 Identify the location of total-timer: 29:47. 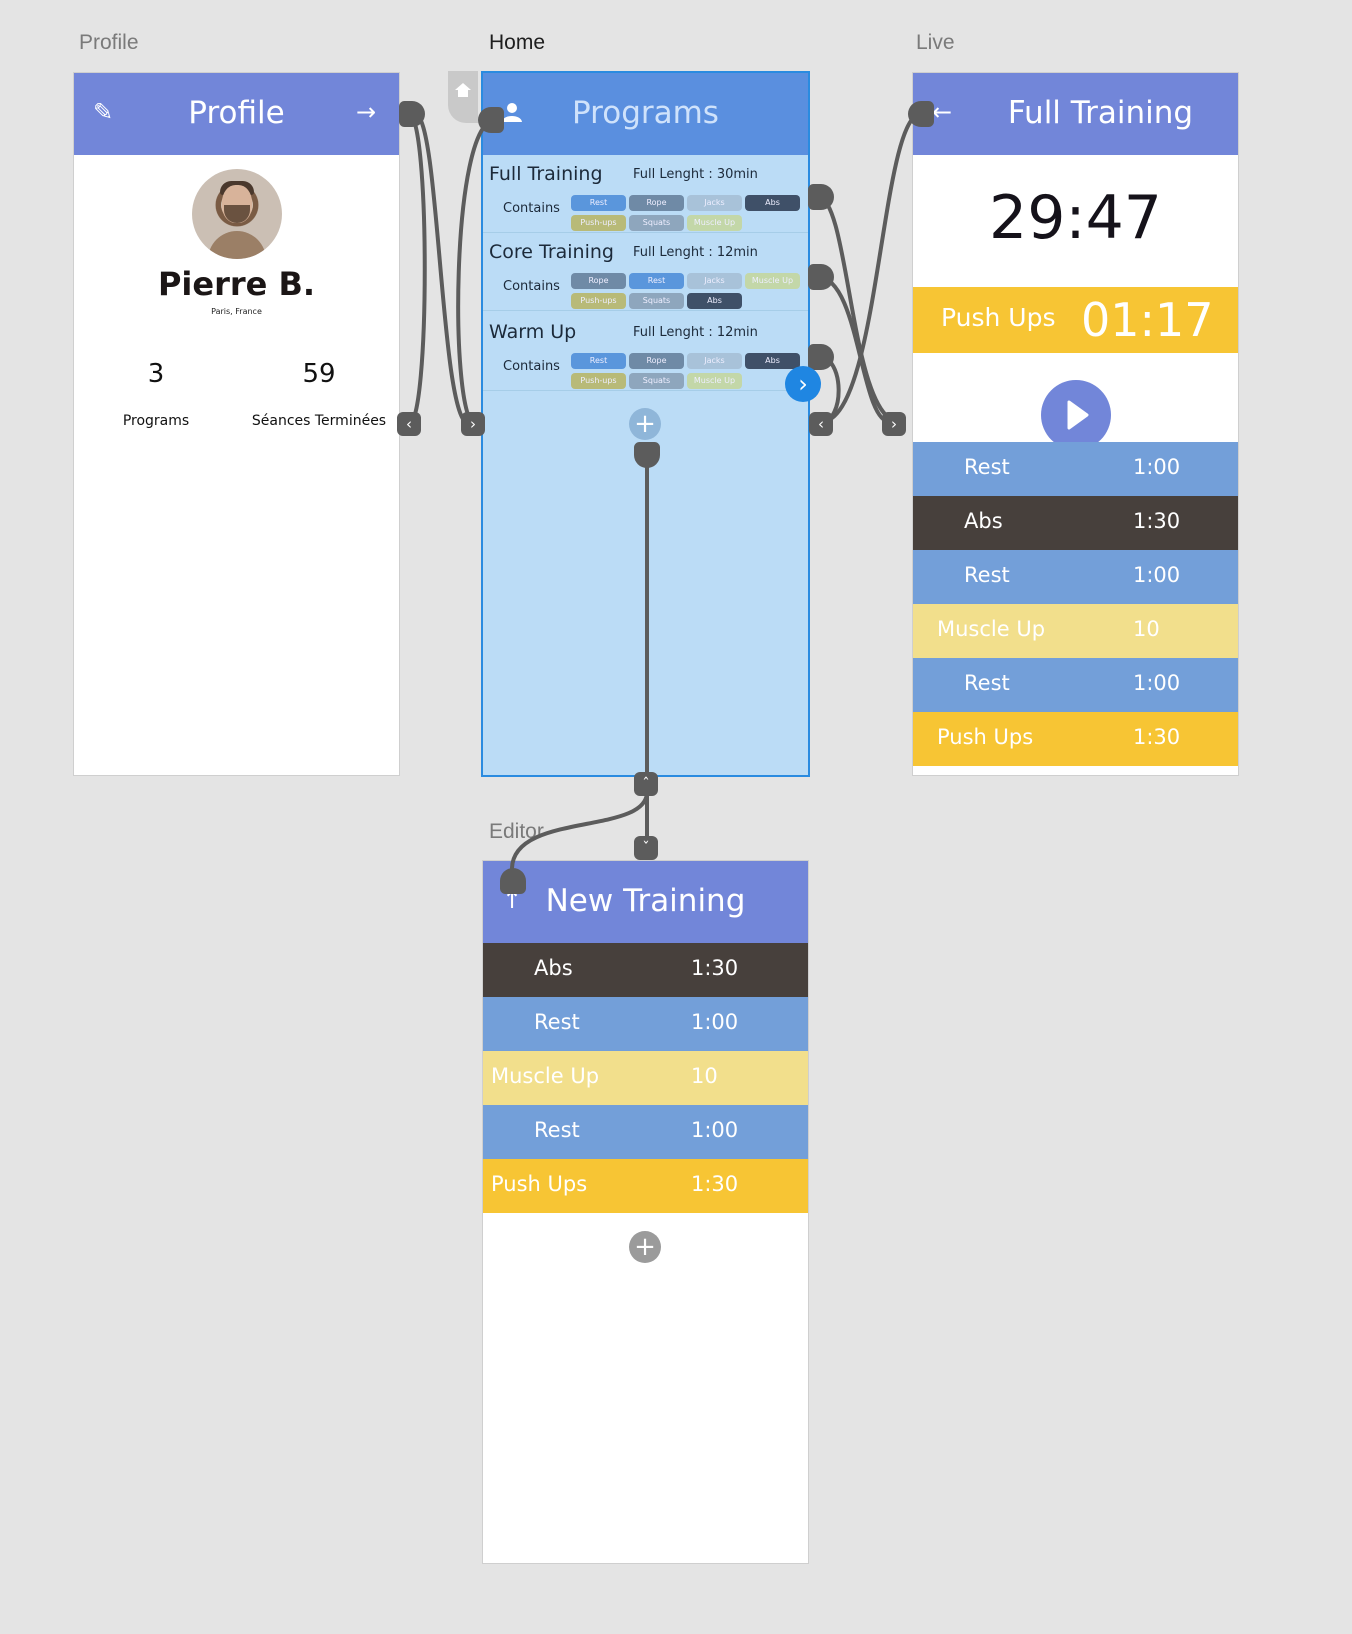
(1075, 218).